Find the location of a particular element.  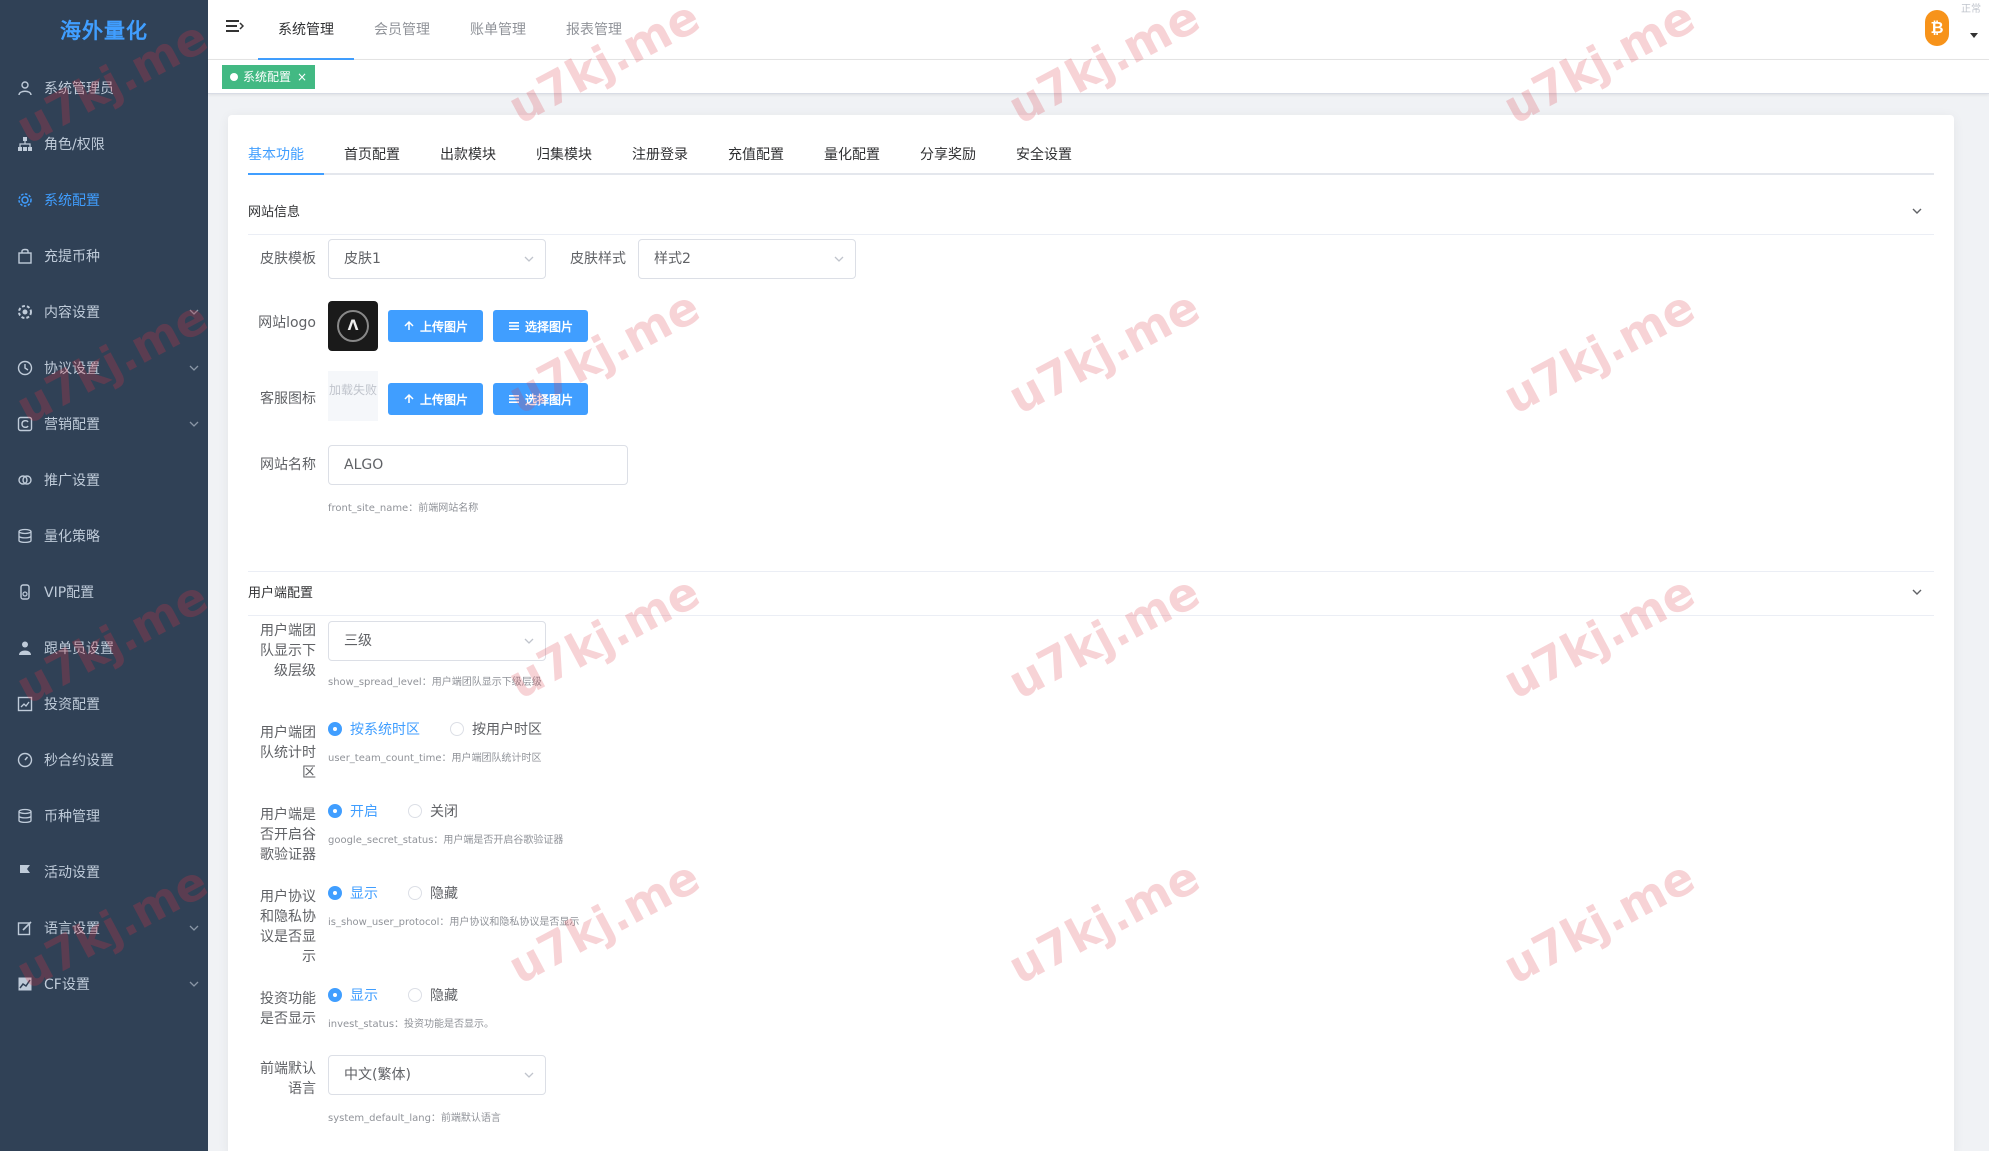

radio-label: 关闭 is located at coordinates (444, 812).